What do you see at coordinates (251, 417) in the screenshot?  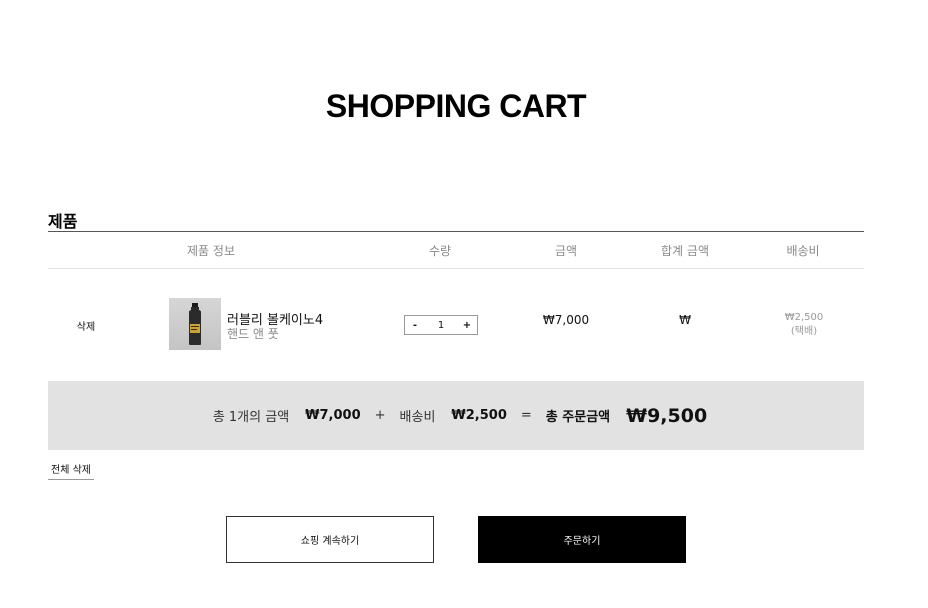 I see `summary-count-label: 총 1개의 금액` at bounding box center [251, 417].